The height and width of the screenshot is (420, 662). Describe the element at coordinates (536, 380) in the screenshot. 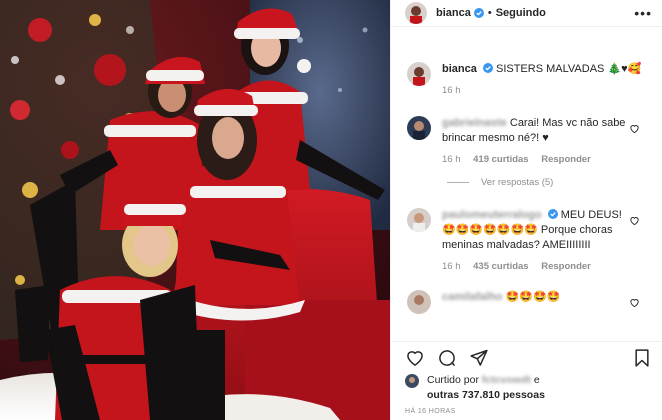

I see `liked-by-connector: e` at that location.